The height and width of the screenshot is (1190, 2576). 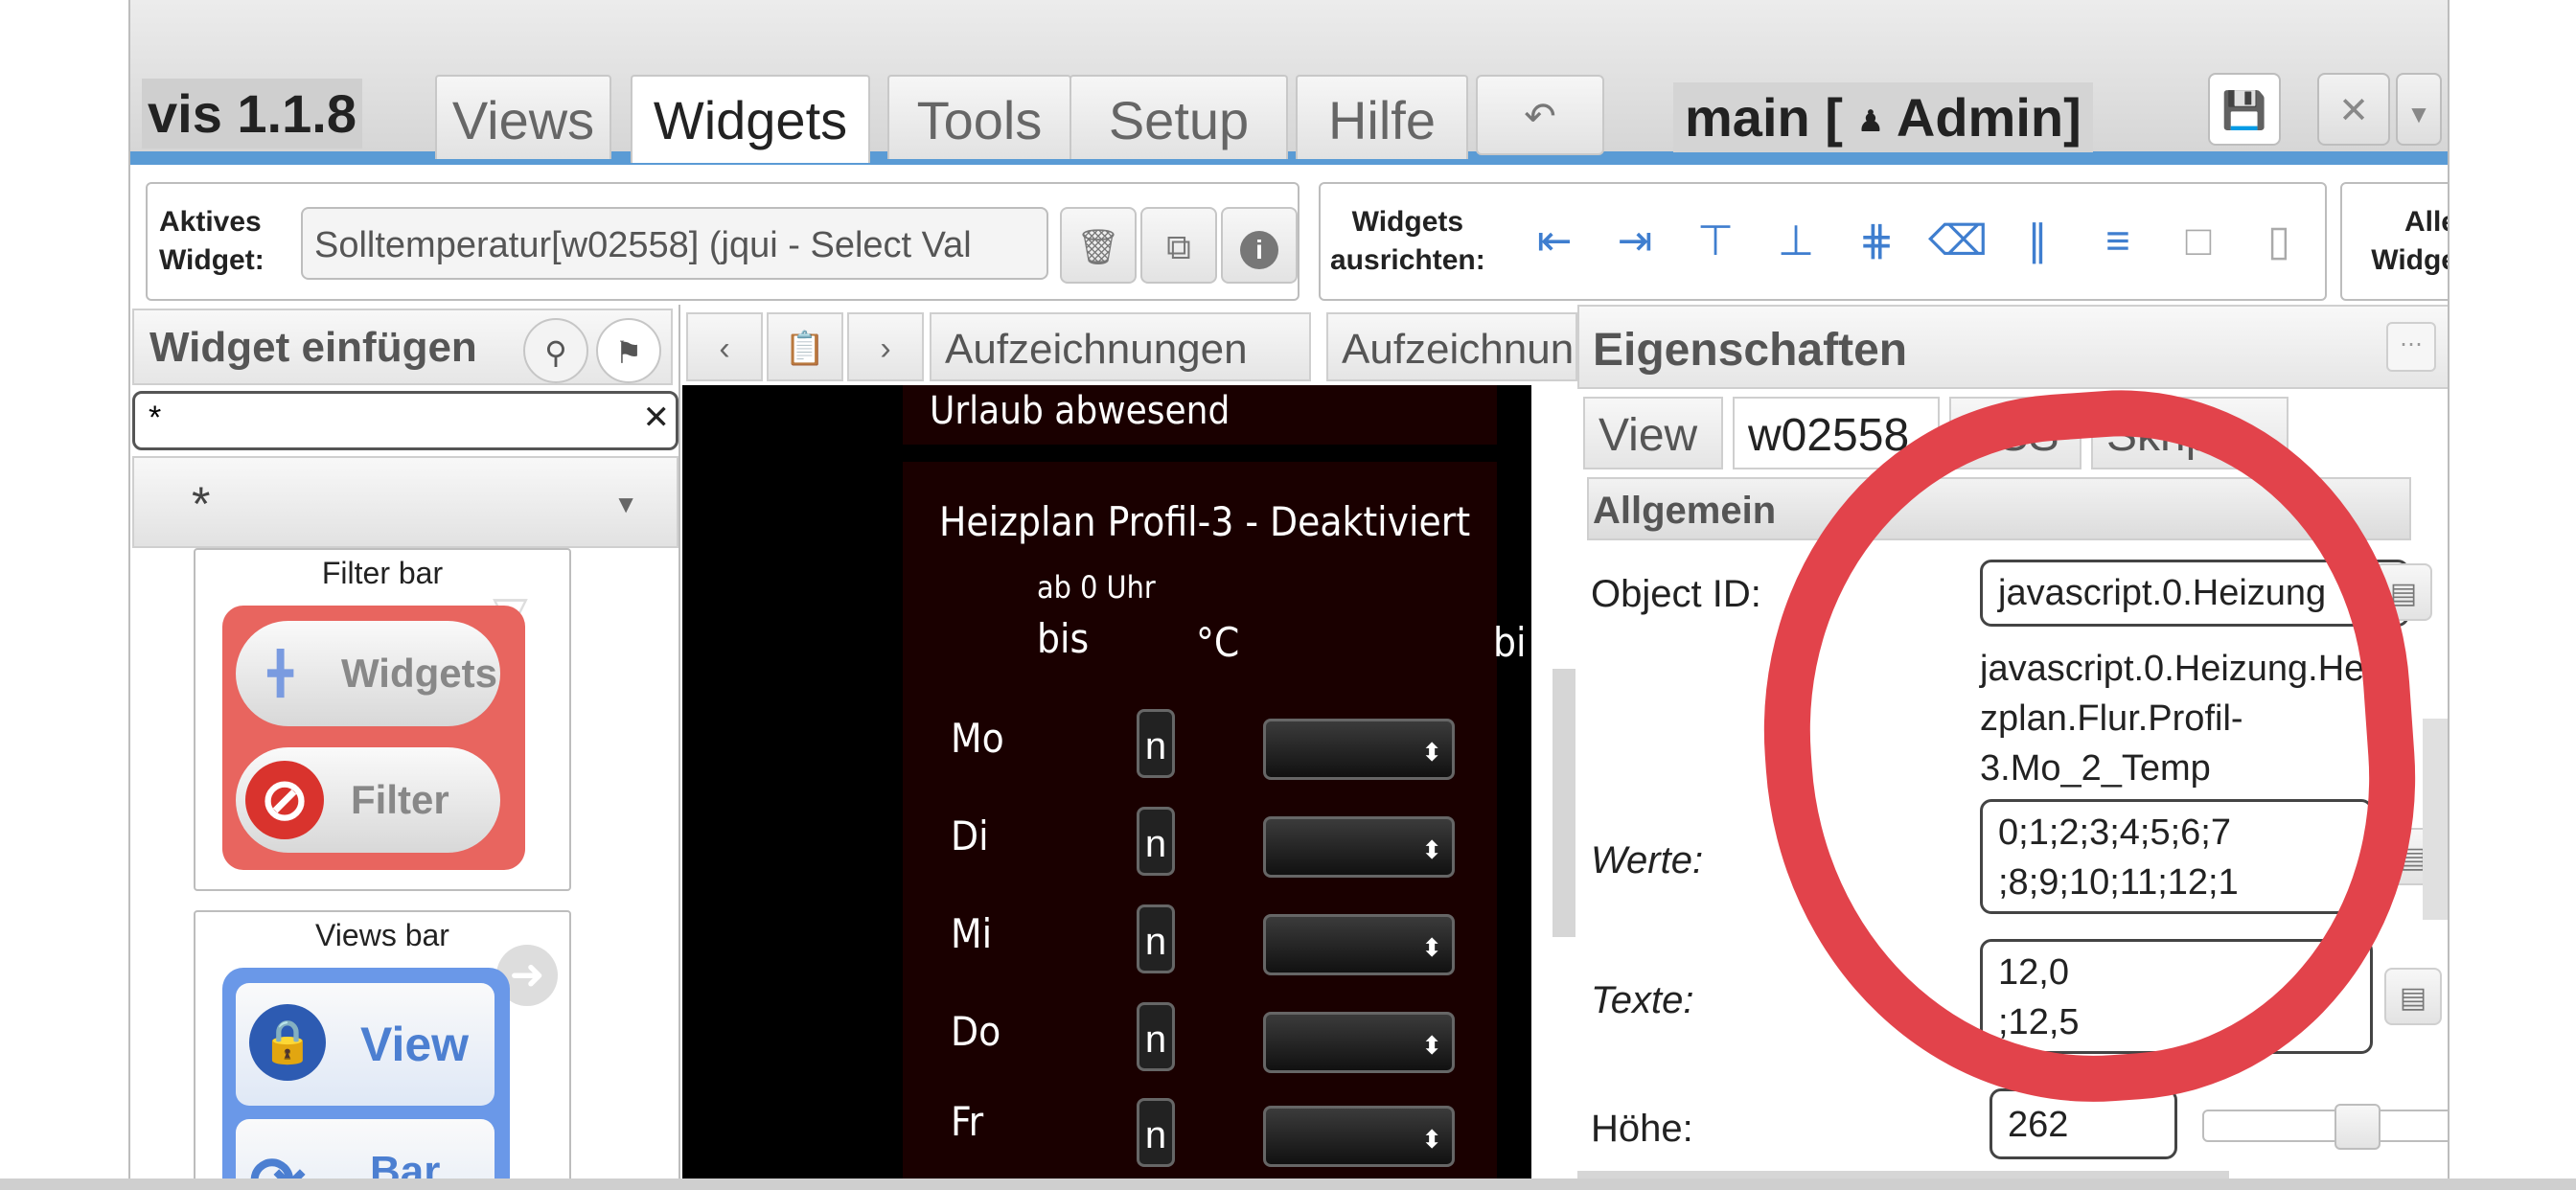 What do you see at coordinates (2114, 833) in the screenshot?
I see `werte-line1: 0;1;2;3;4;5;6;7` at bounding box center [2114, 833].